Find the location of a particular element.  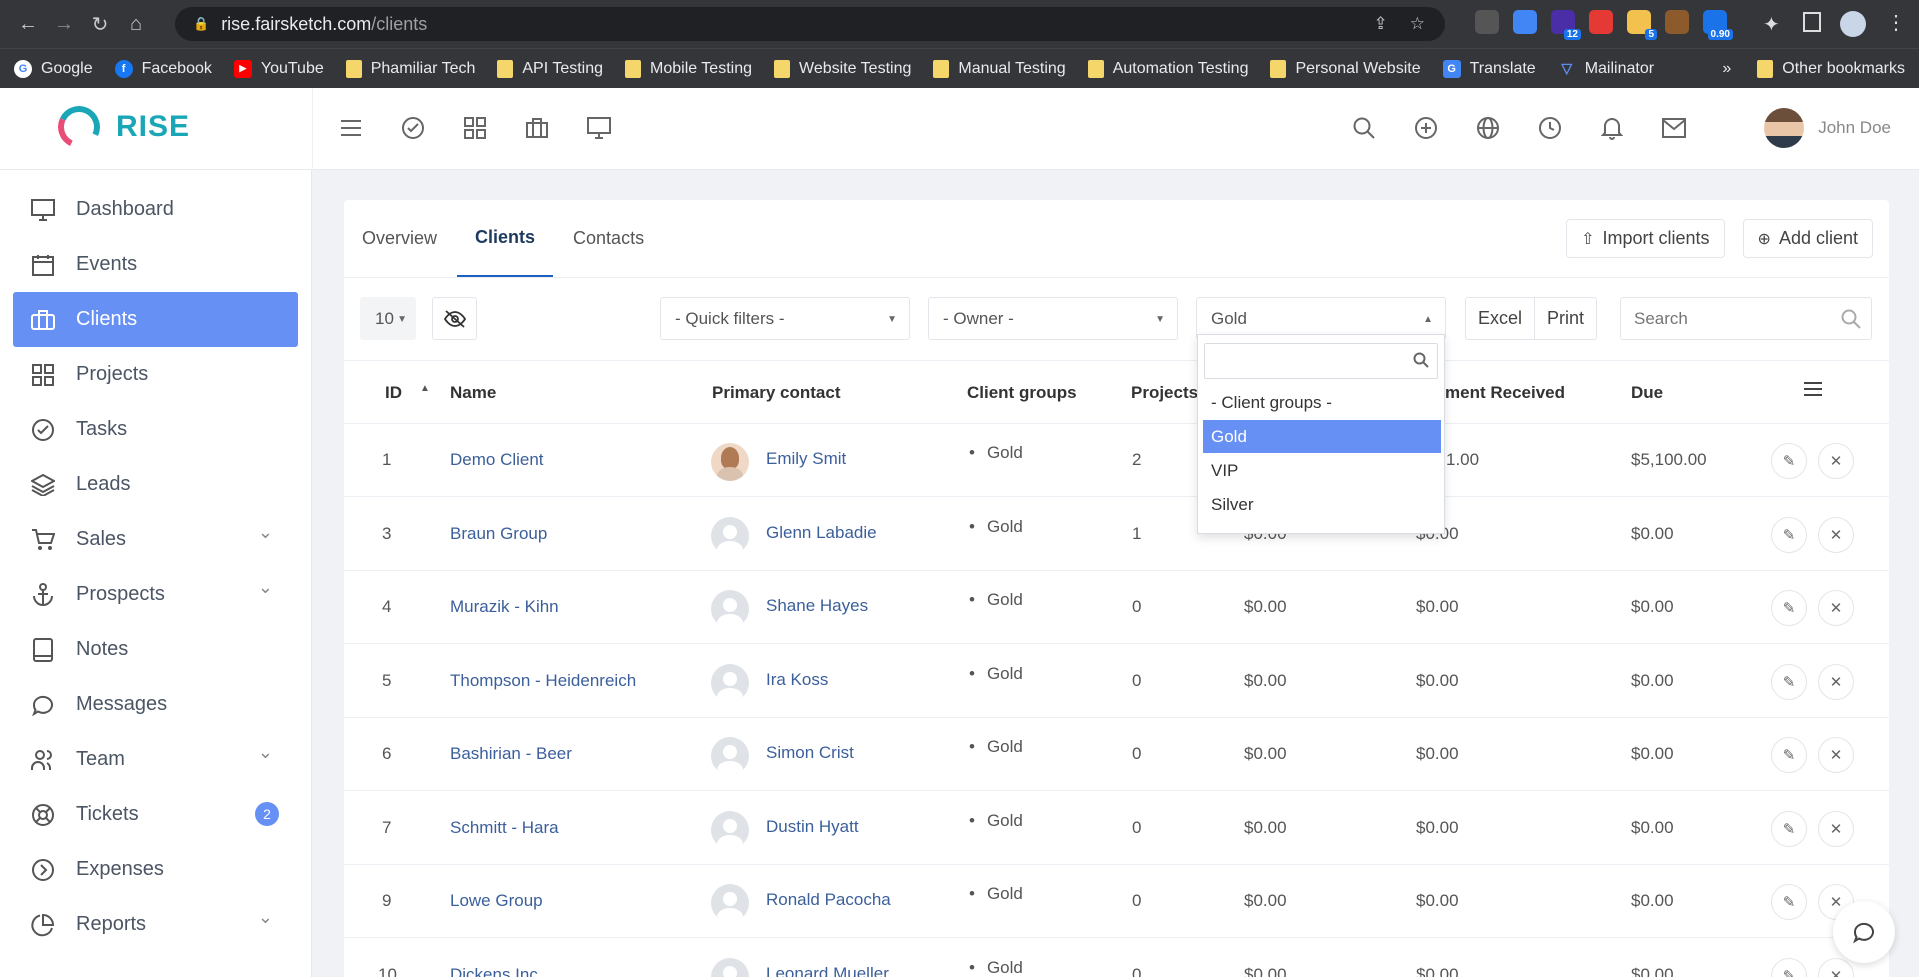

meter-ext-icon: 0.90 is located at coordinates (1718, 25).